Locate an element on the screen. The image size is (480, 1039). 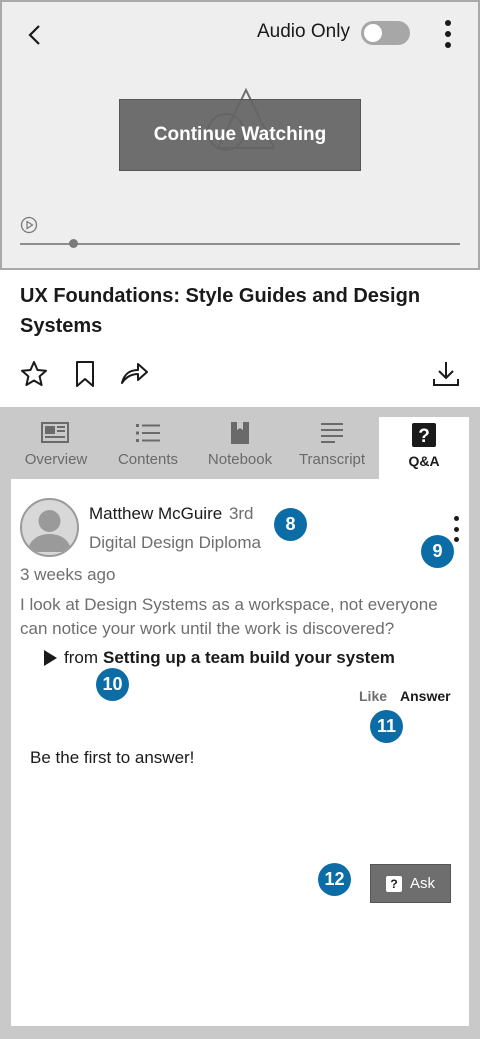
tab-label: Contents is located at coordinates (148, 459).